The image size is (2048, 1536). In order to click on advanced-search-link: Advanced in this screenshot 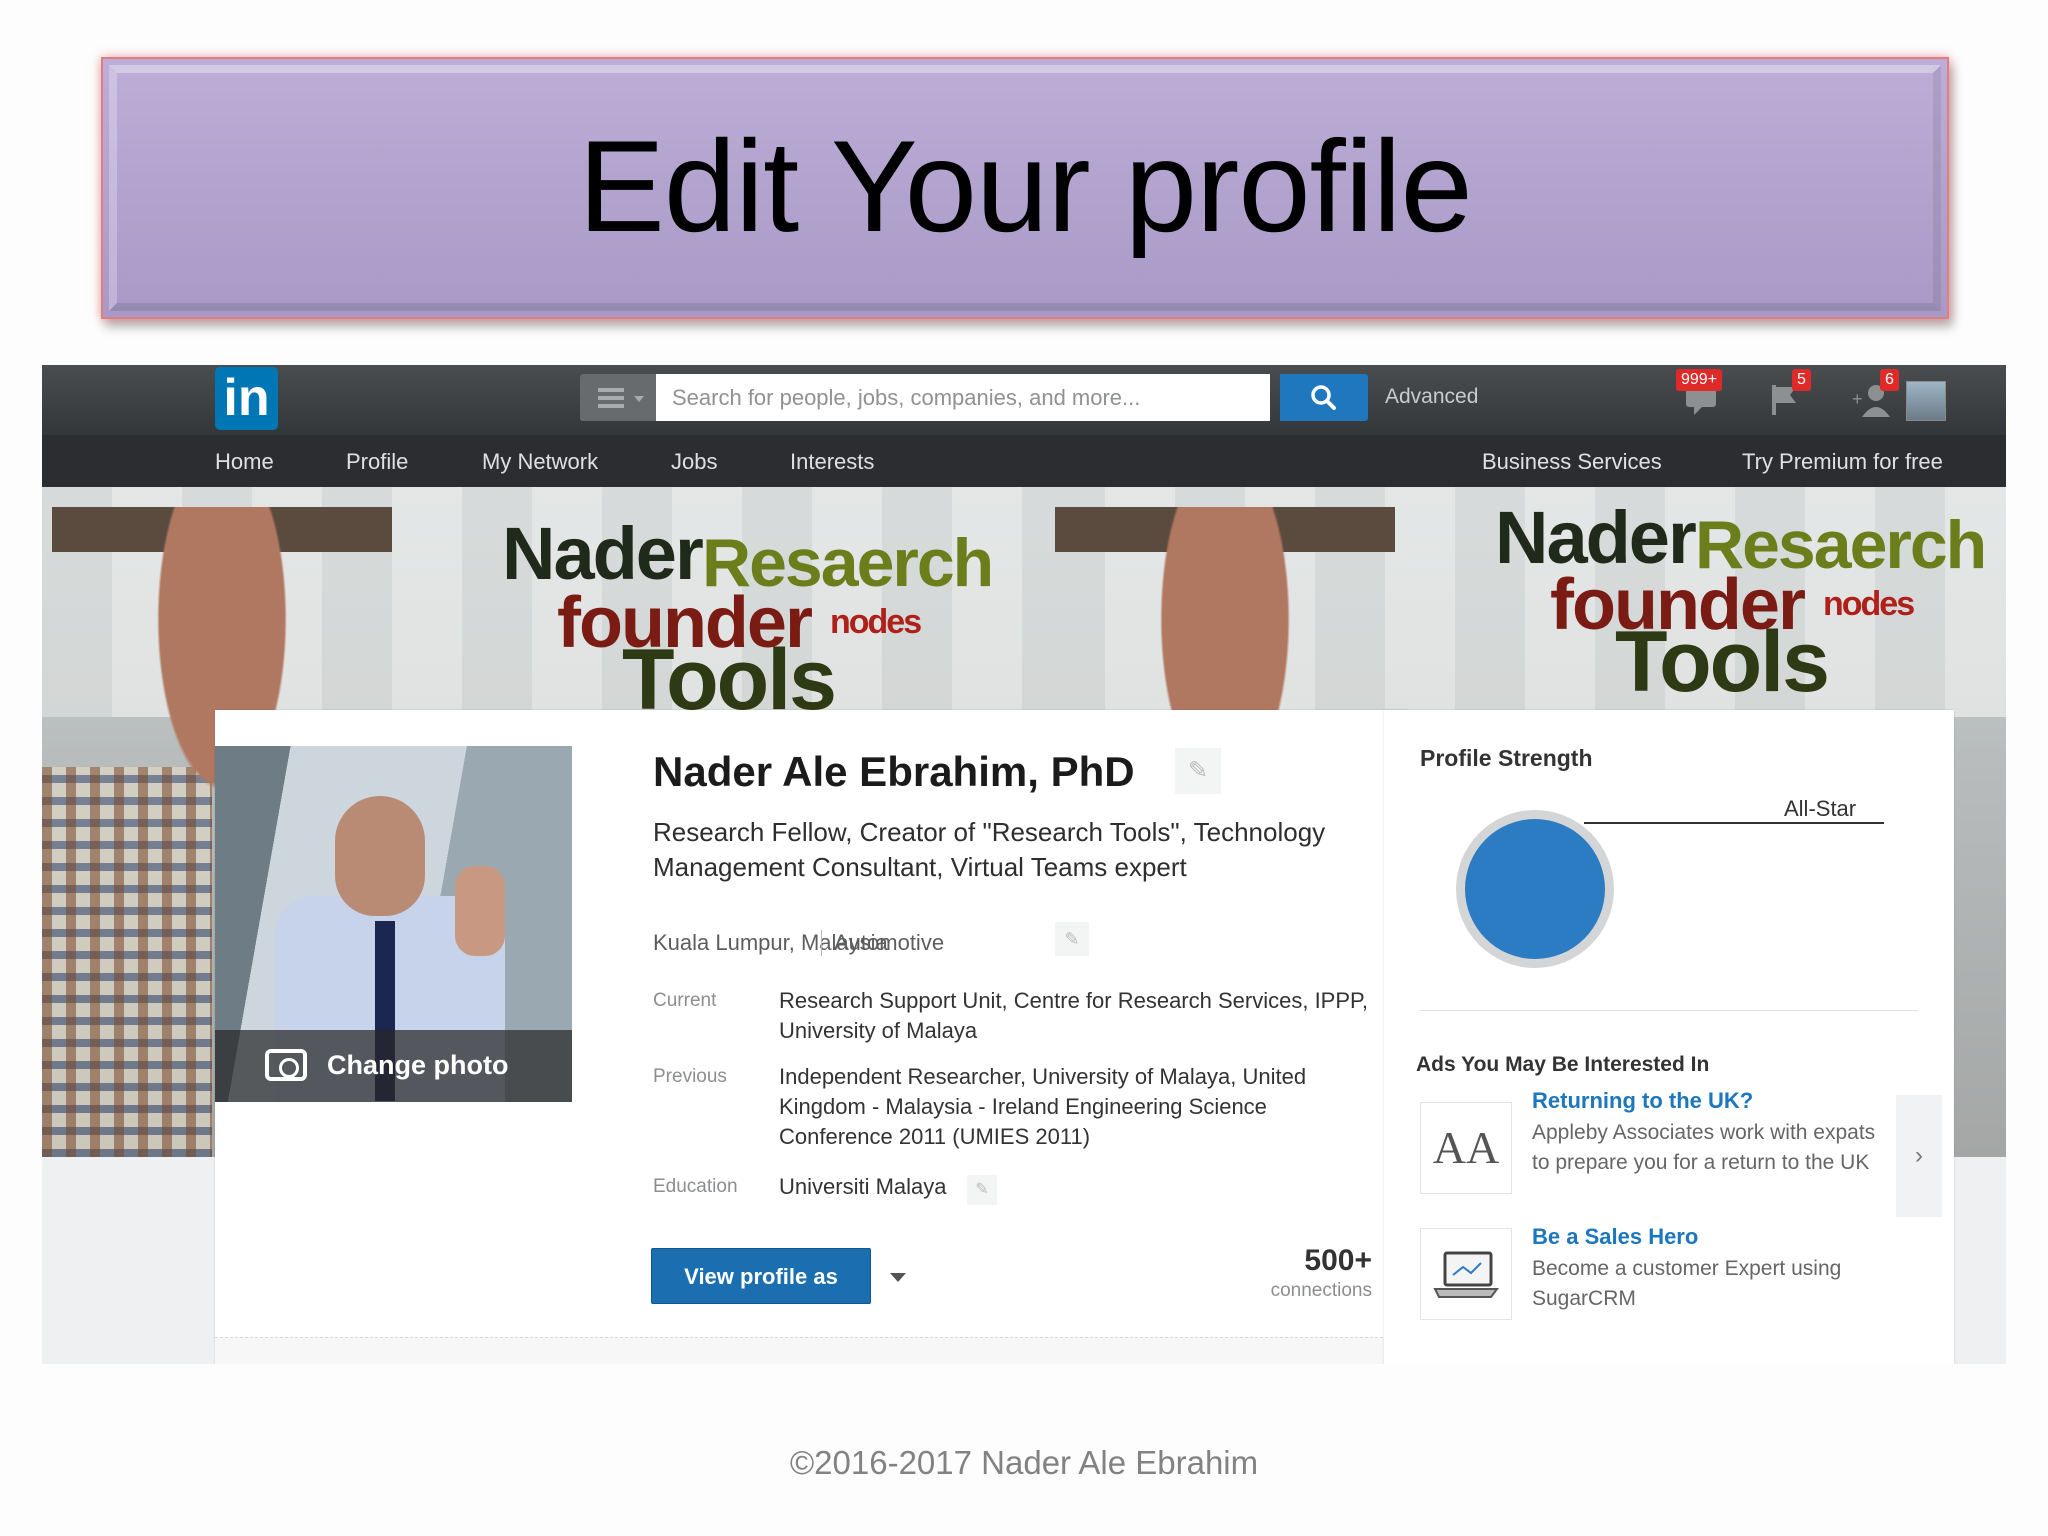, I will do `click(1431, 397)`.